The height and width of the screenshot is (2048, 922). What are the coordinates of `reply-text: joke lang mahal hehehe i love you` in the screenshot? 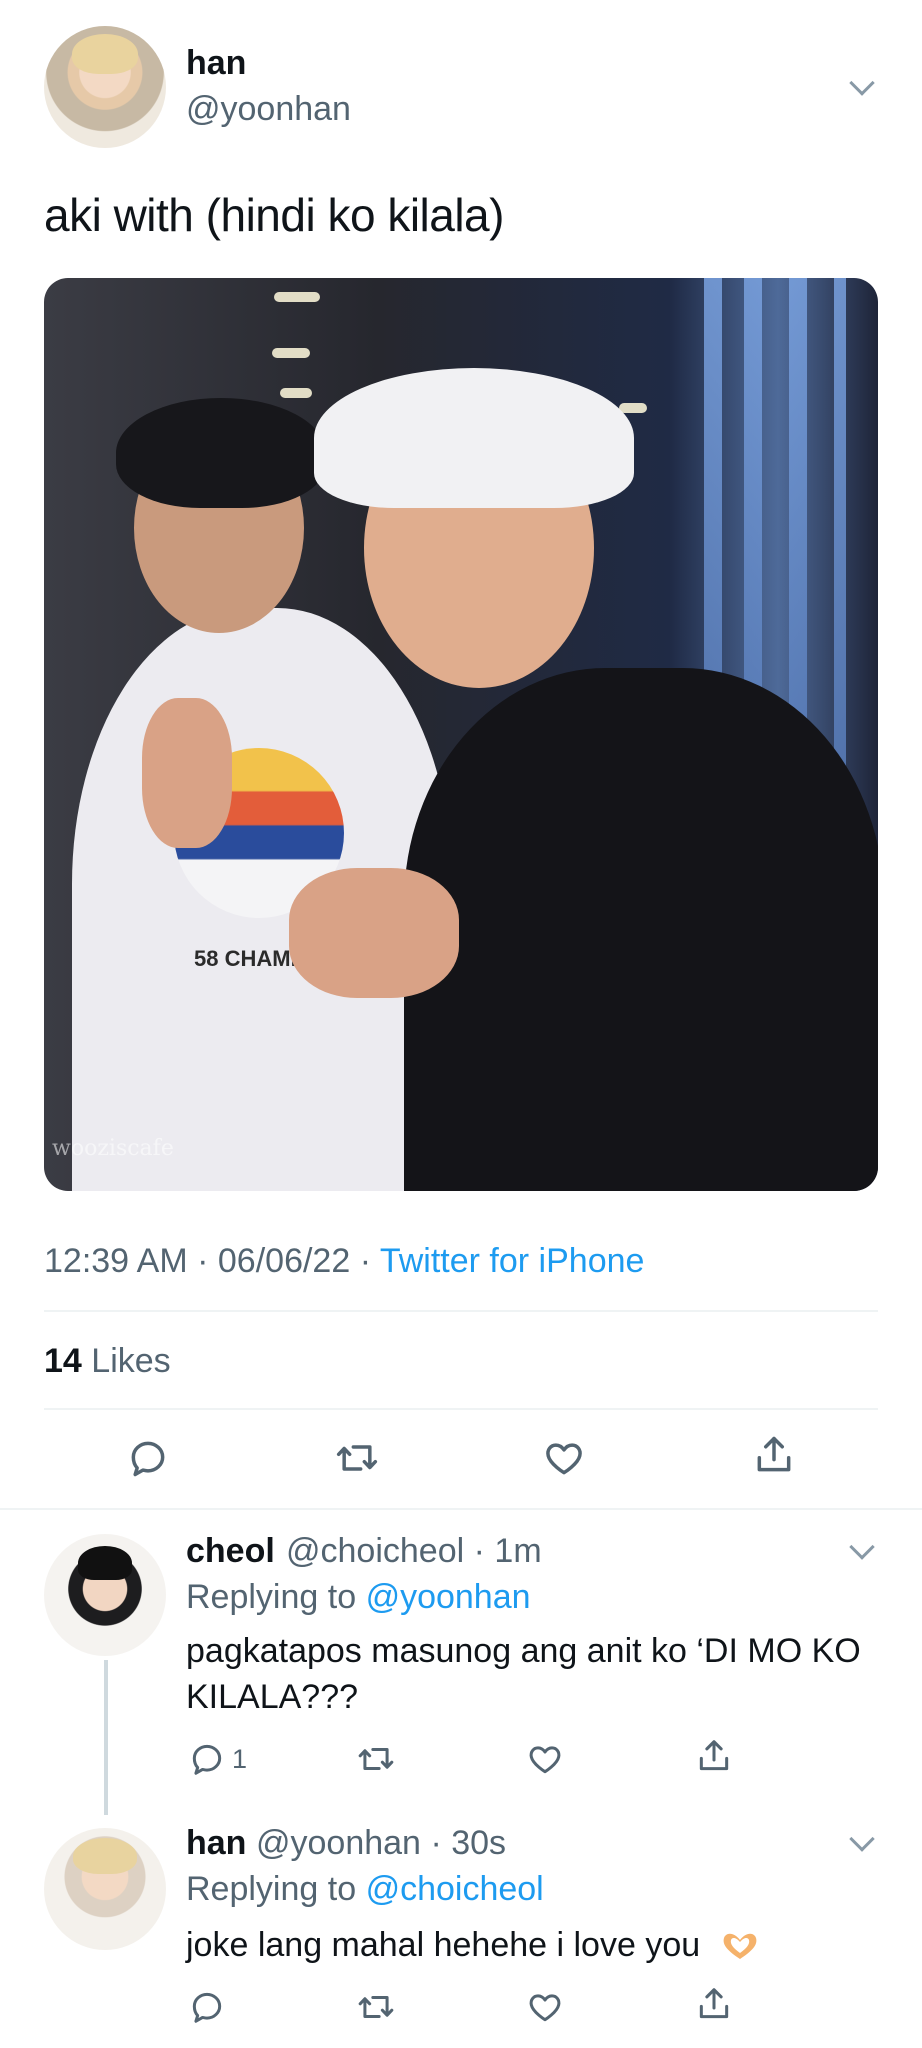 It's located at (443, 1945).